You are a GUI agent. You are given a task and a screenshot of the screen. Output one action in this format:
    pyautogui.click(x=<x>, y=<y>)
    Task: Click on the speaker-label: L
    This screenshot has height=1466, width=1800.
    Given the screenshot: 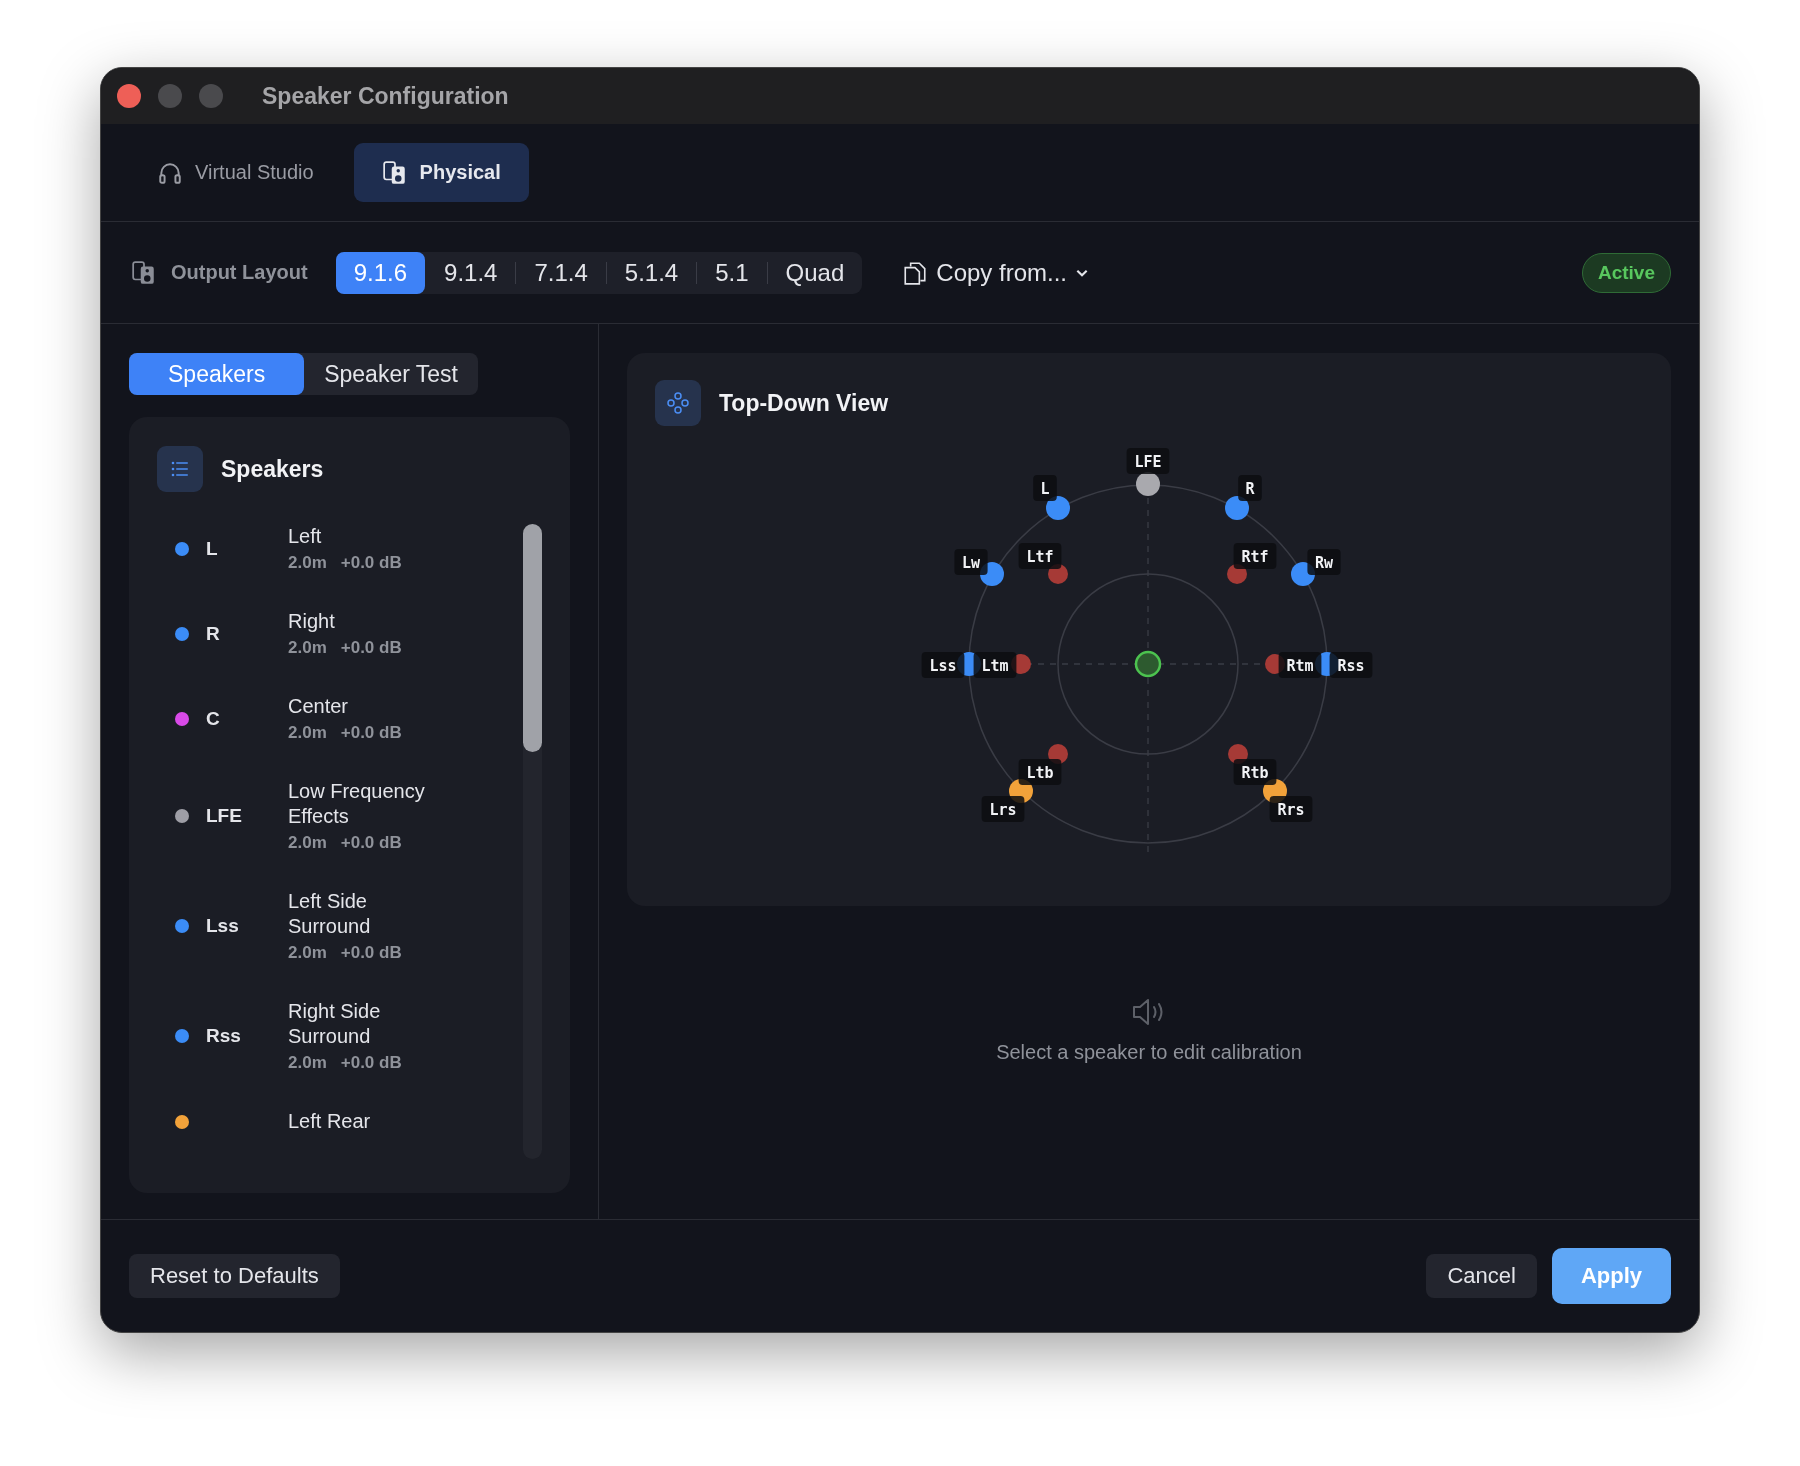 What is the action you would take?
    pyautogui.click(x=1045, y=488)
    